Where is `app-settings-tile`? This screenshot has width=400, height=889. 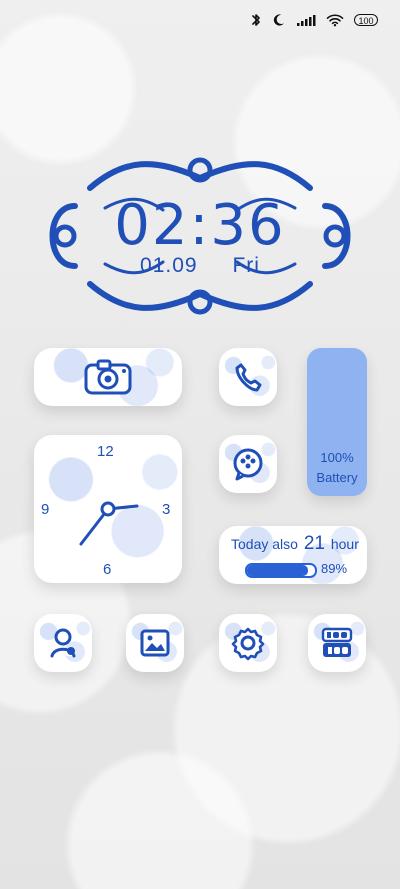
app-settings-tile is located at coordinates (248, 643).